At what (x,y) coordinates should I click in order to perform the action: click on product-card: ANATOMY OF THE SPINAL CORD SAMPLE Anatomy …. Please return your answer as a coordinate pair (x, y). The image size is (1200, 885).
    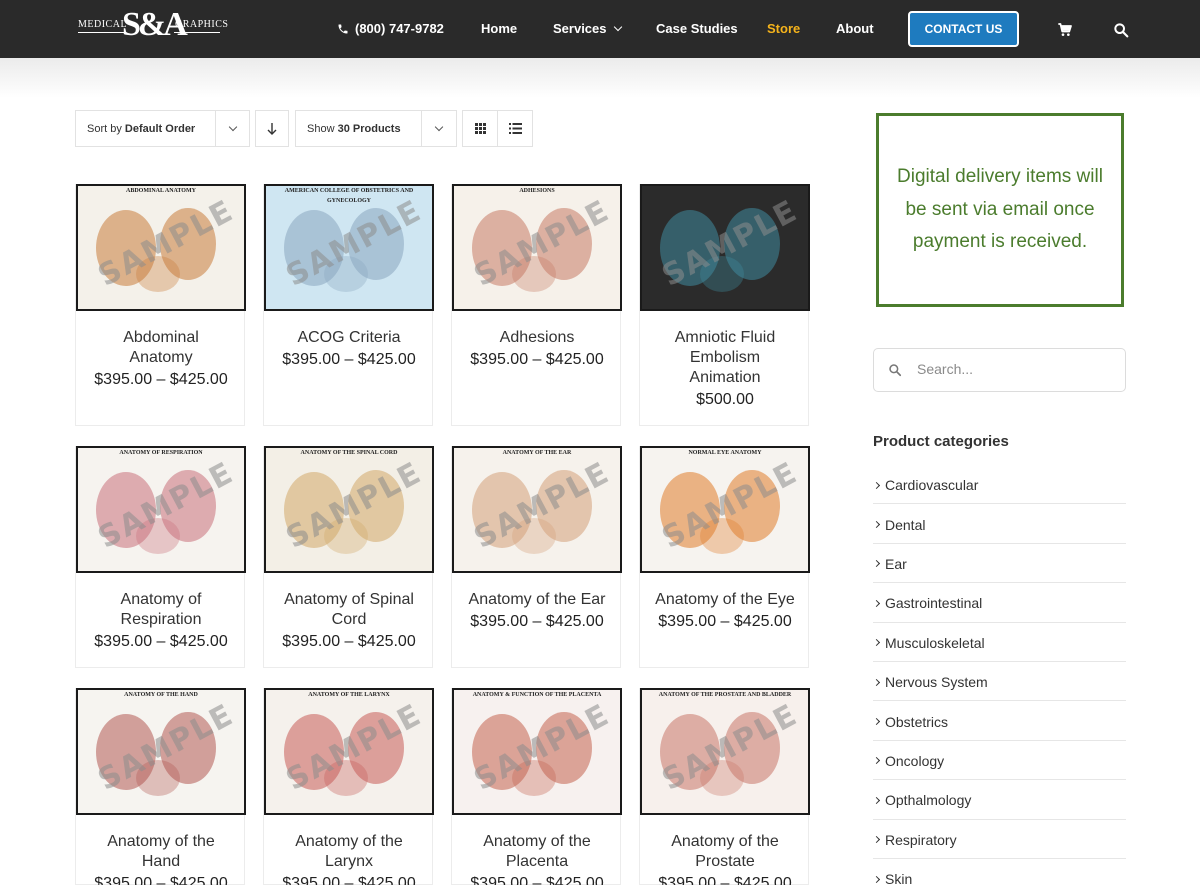
    Looking at the image, I should click on (348, 557).